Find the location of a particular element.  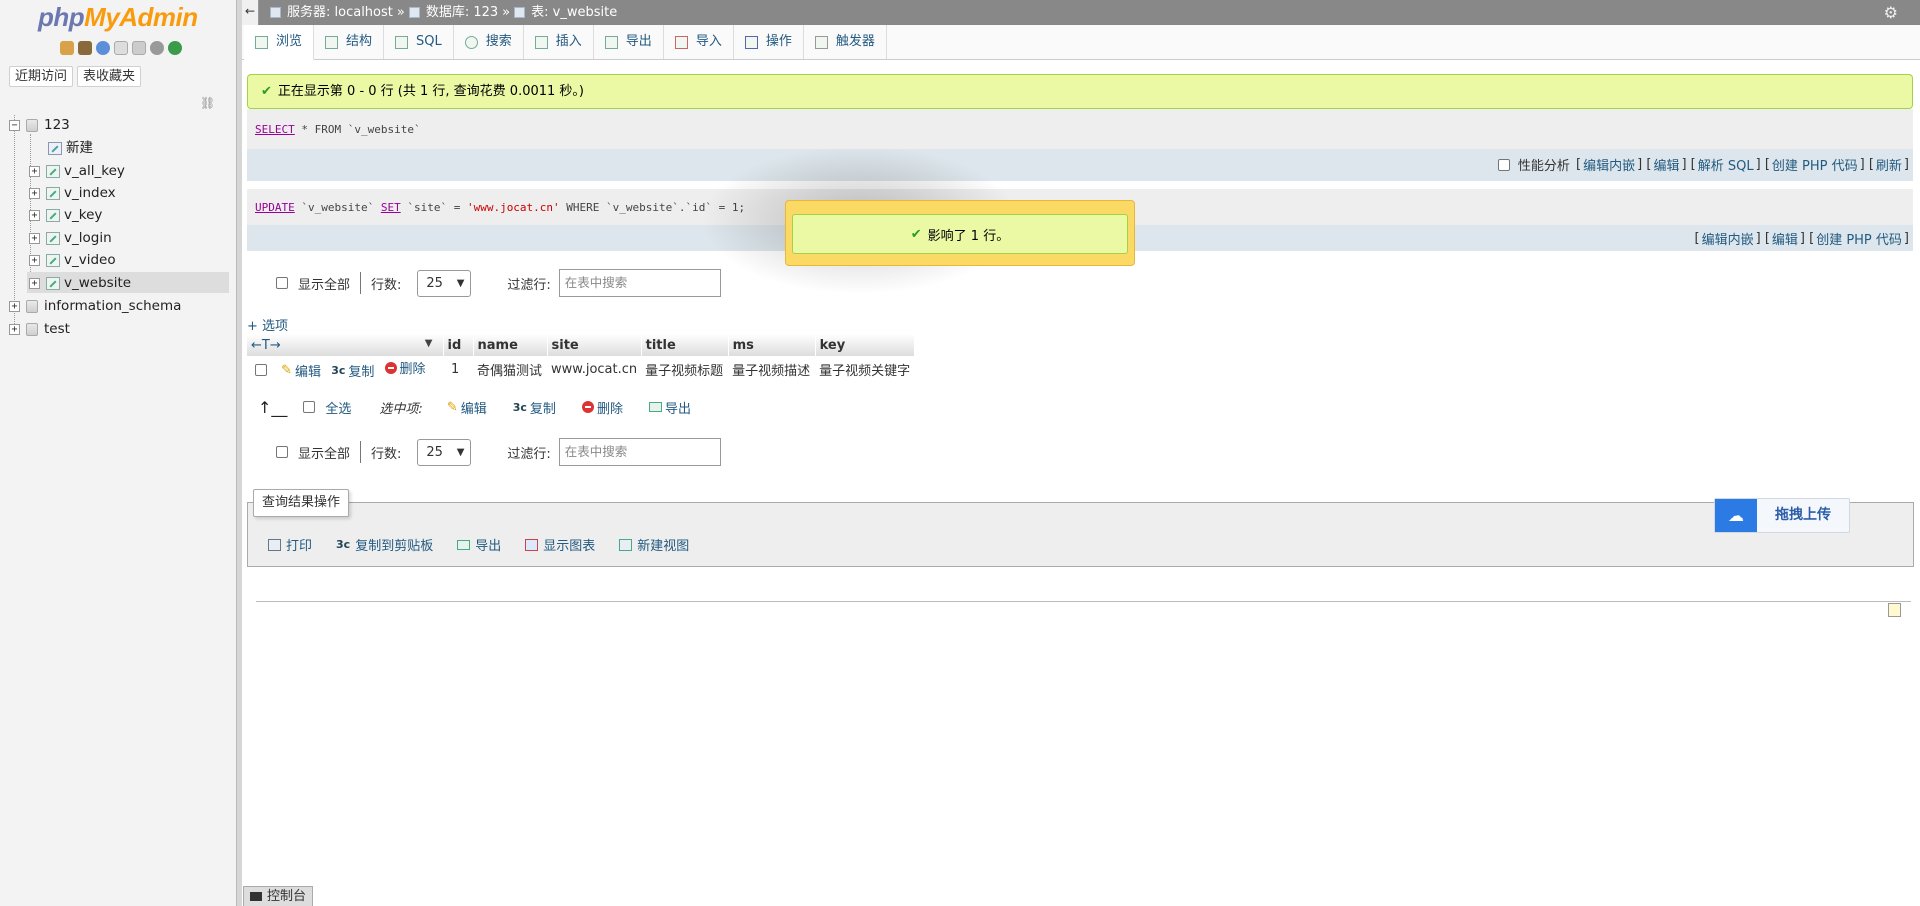

collapse-sidebar-button: ← is located at coordinates (250, 12).